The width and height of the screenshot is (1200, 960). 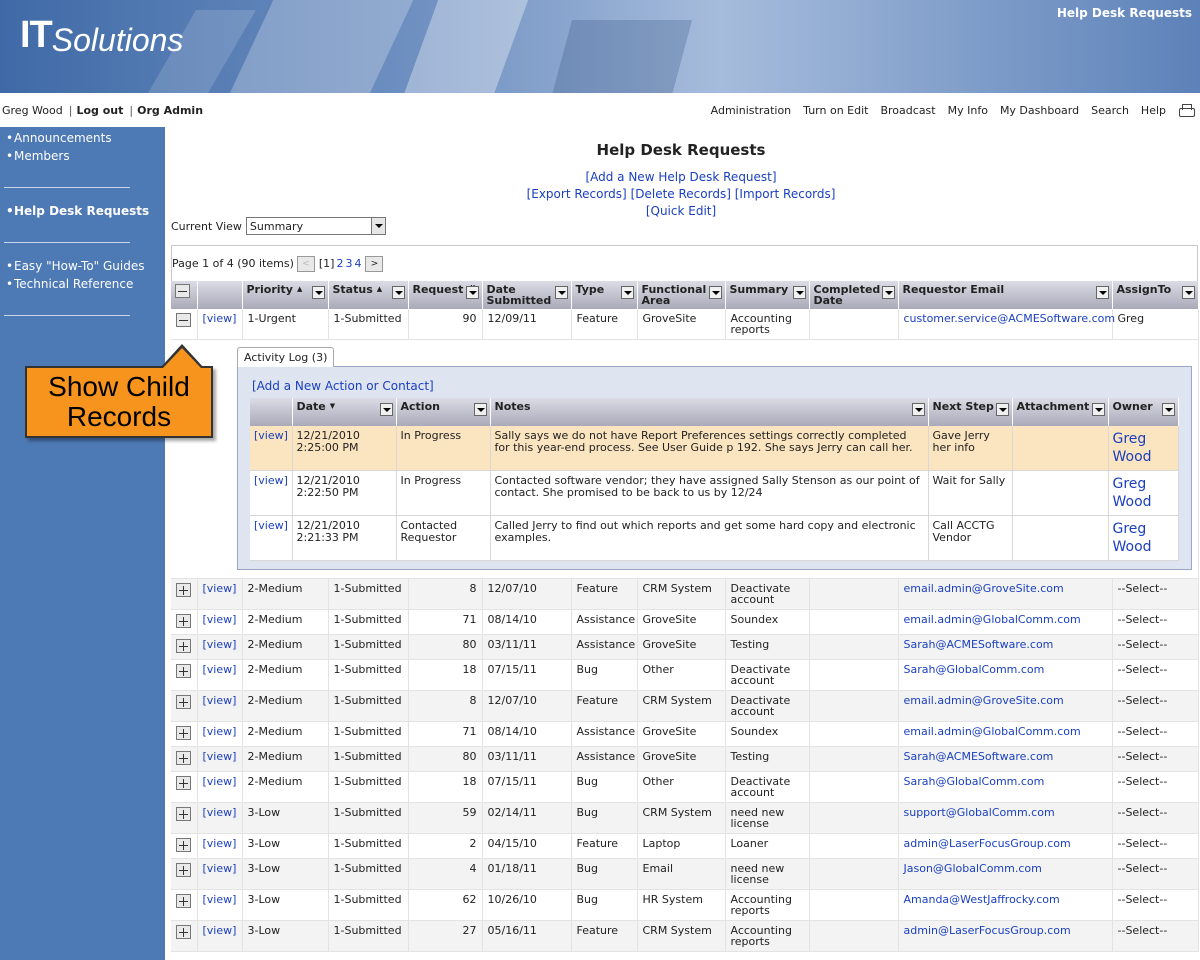 I want to click on col-header-type: Type, so click(x=604, y=295).